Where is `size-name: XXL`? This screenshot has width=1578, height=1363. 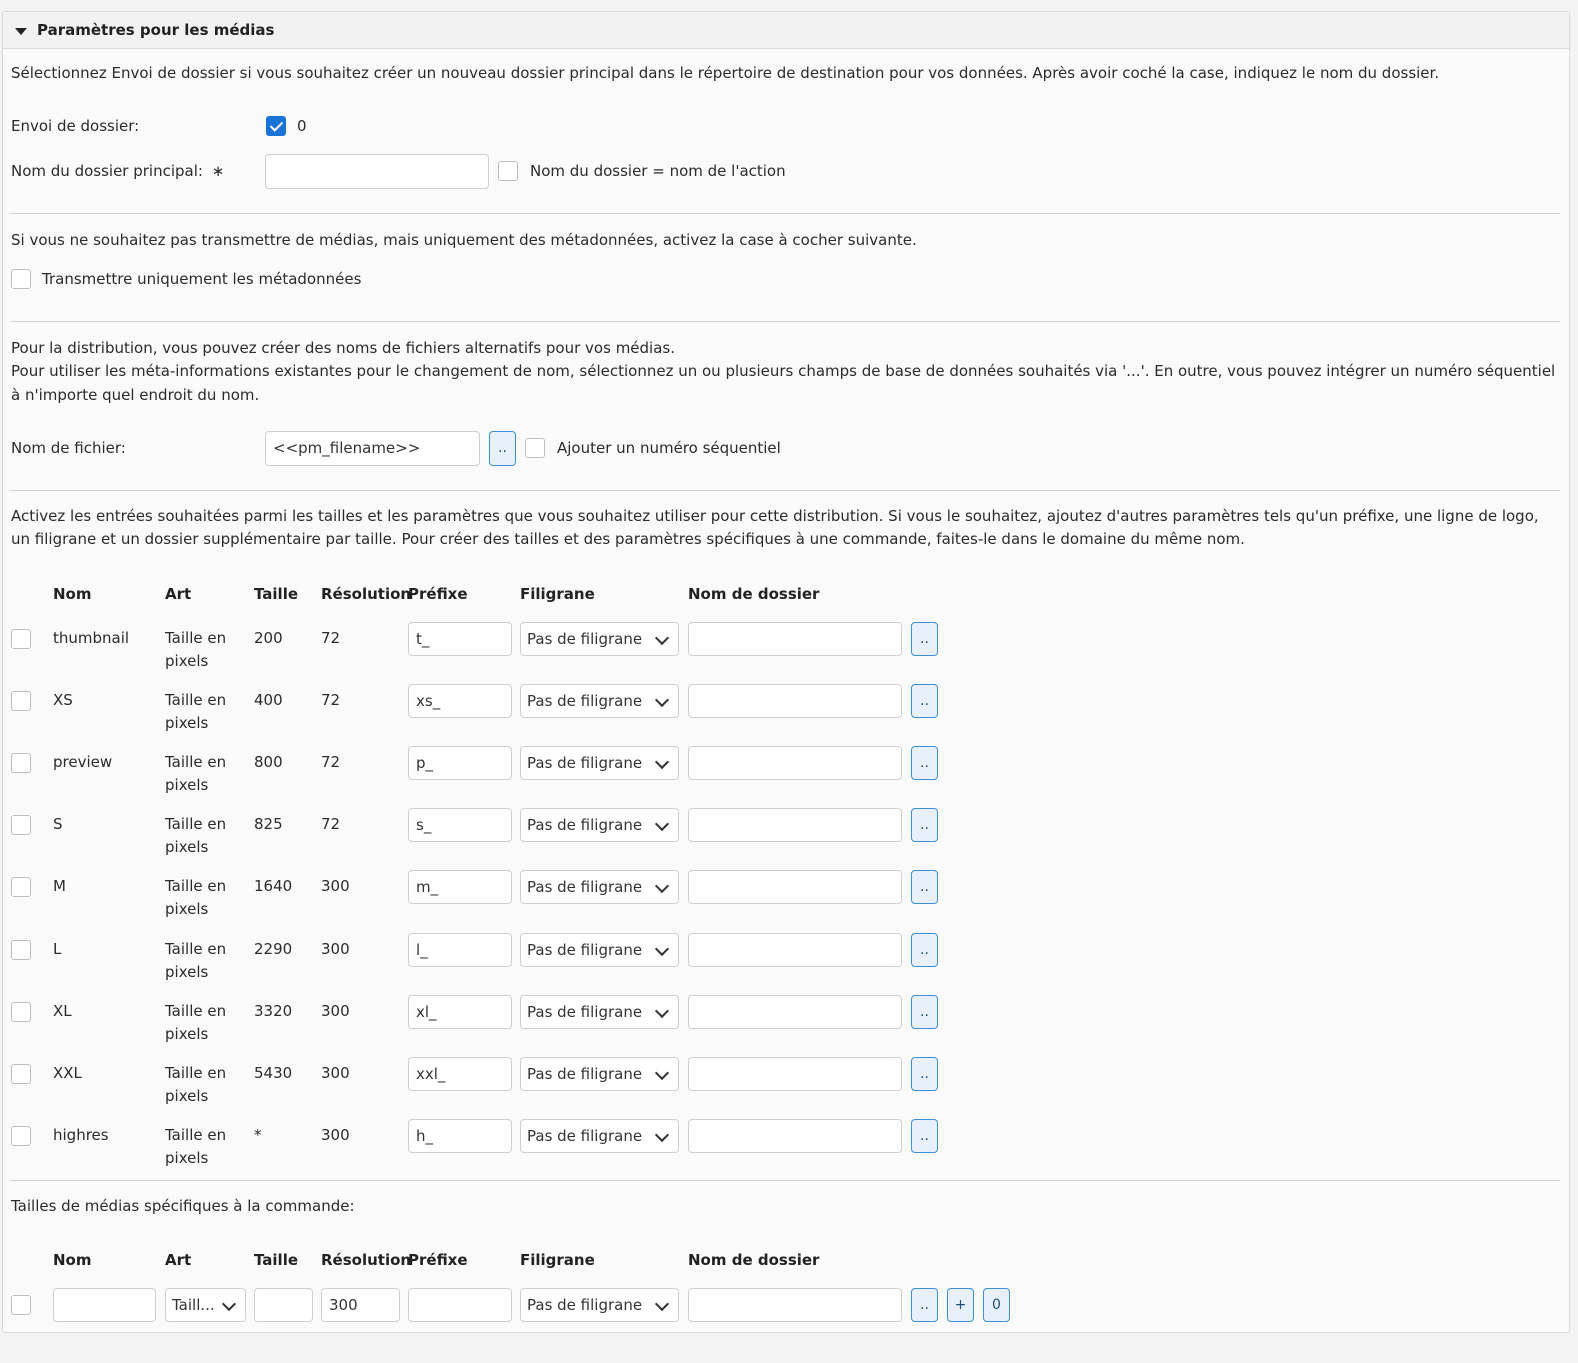 size-name: XXL is located at coordinates (67, 1073).